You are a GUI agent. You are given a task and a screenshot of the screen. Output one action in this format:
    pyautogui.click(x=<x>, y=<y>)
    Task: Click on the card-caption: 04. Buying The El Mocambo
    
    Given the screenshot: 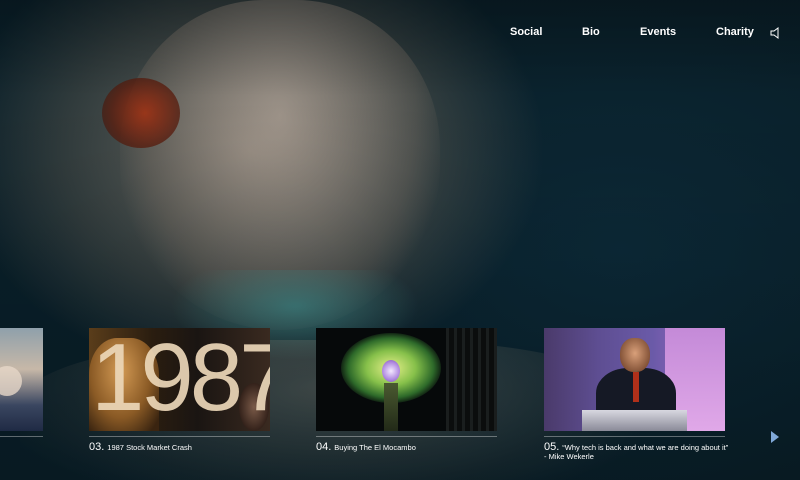 What is the action you would take?
    pyautogui.click(x=406, y=447)
    